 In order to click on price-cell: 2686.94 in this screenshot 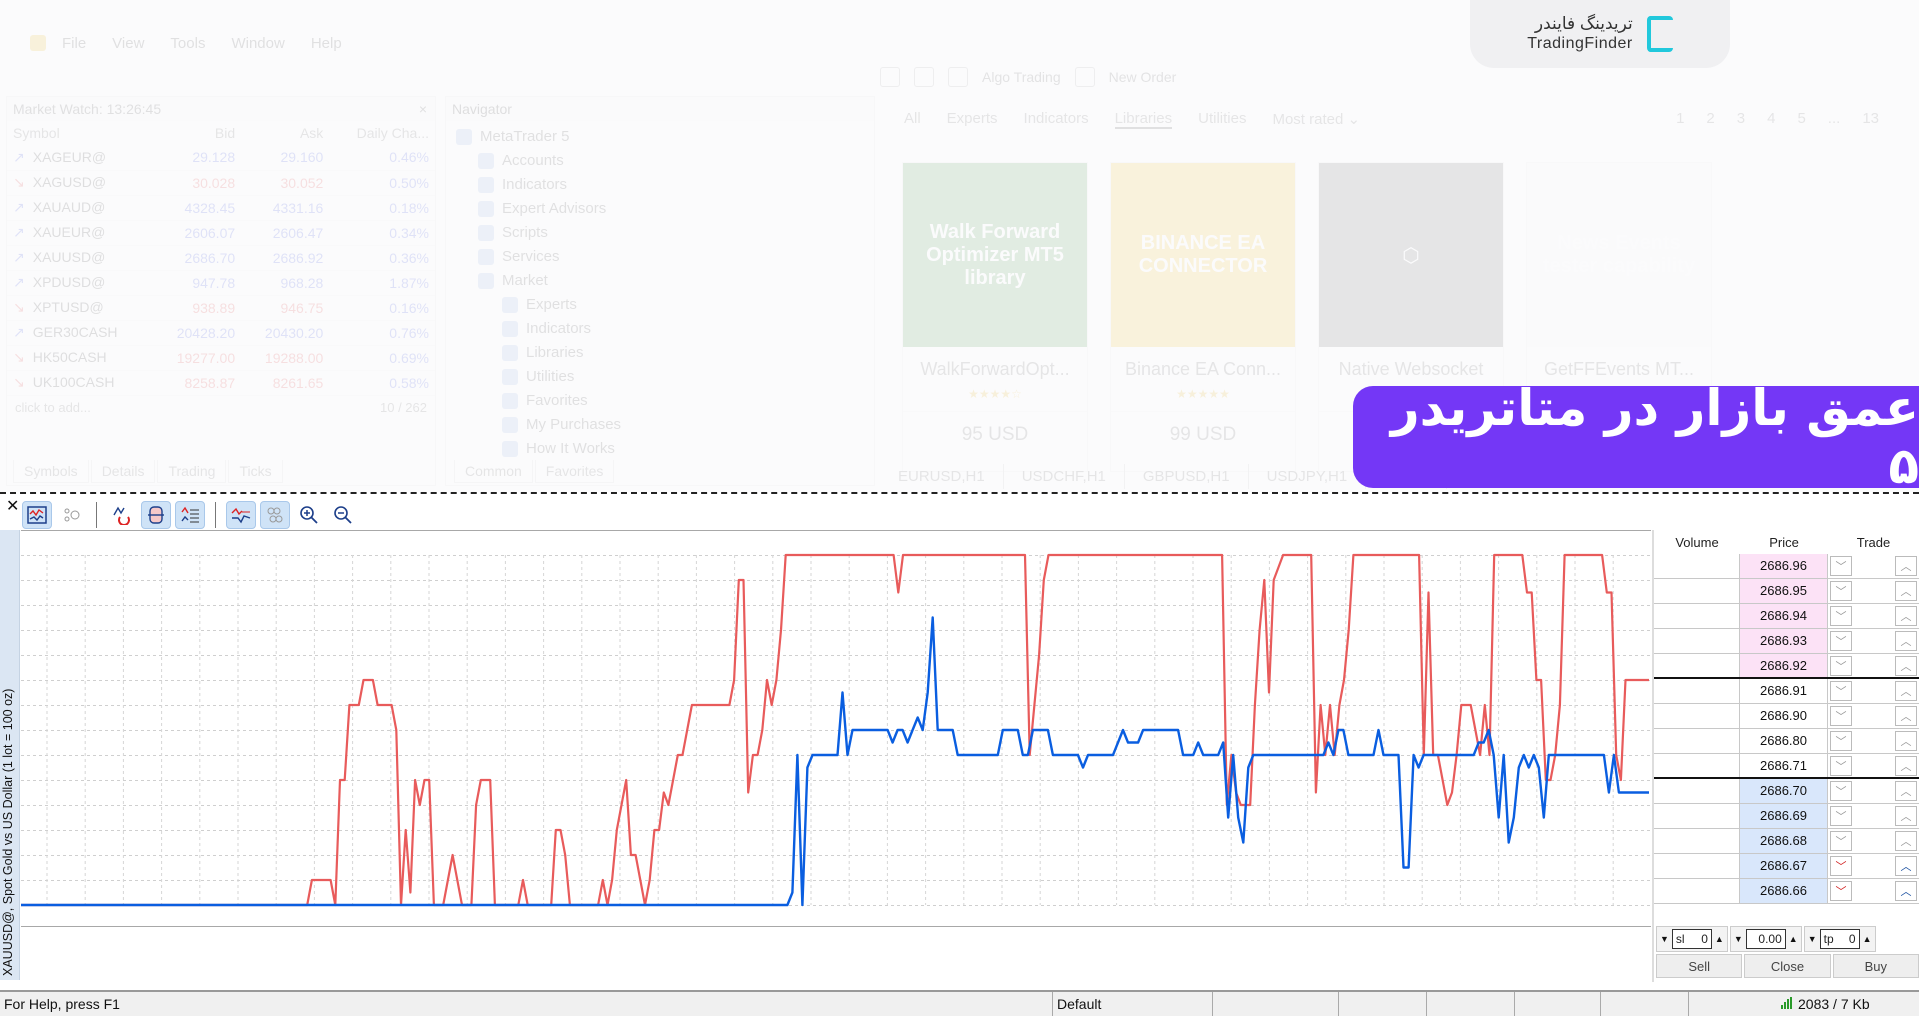, I will do `click(1784, 616)`.